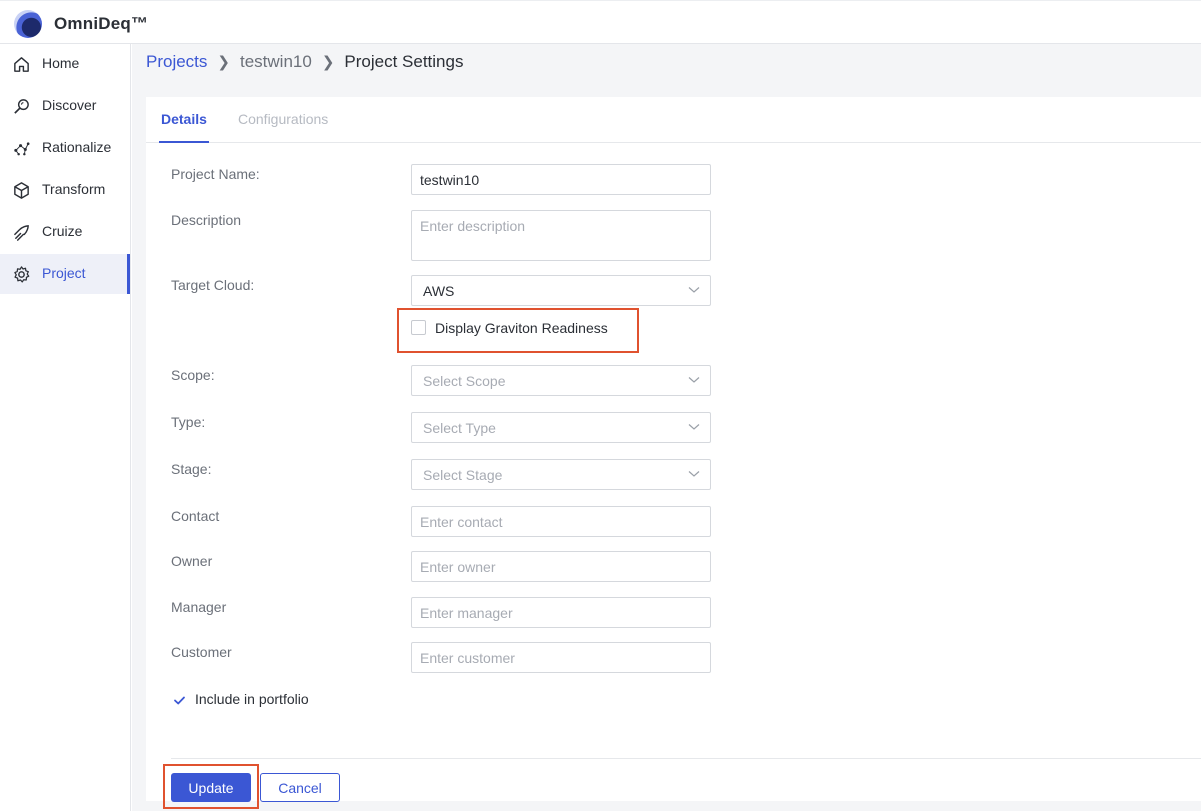 The height and width of the screenshot is (811, 1201). What do you see at coordinates (464, 381) in the screenshot?
I see `scope-placeholder: Select Scope` at bounding box center [464, 381].